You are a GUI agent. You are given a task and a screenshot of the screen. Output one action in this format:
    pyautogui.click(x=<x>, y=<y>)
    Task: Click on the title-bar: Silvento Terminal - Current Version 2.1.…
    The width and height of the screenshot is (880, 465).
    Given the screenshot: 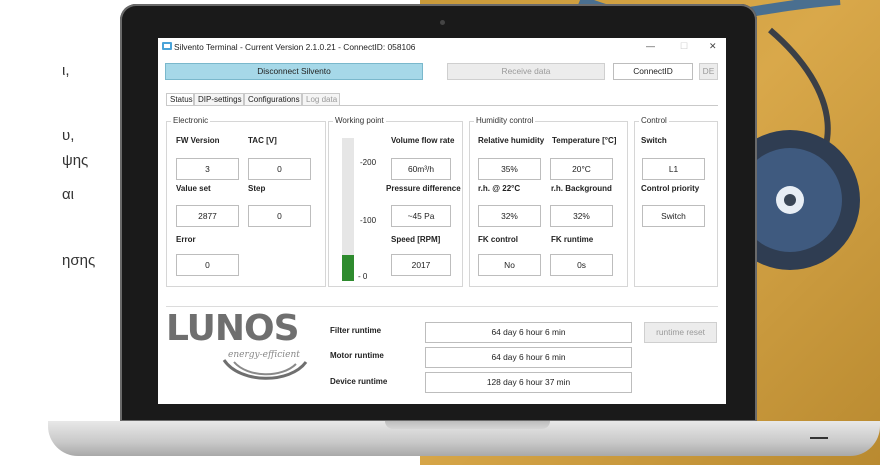 What is the action you would take?
    pyautogui.click(x=442, y=47)
    